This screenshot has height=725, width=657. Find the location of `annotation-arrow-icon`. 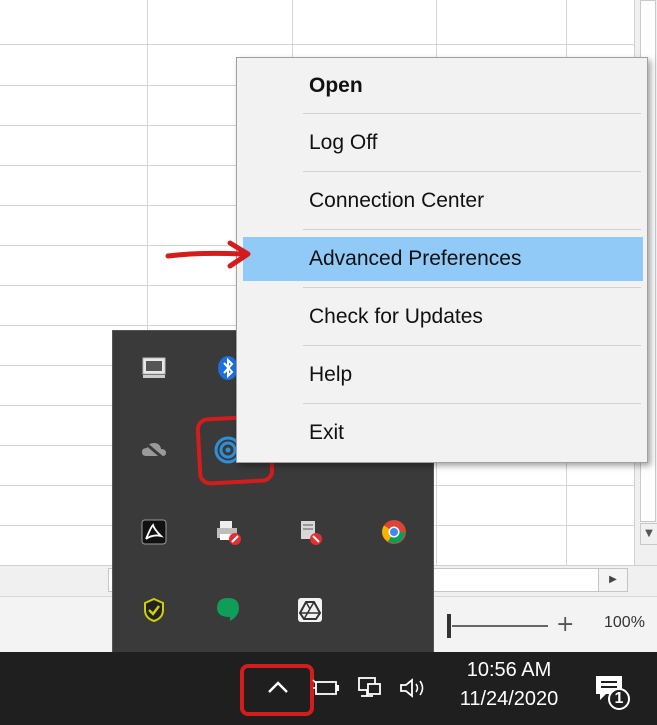

annotation-arrow-icon is located at coordinates (208, 254).